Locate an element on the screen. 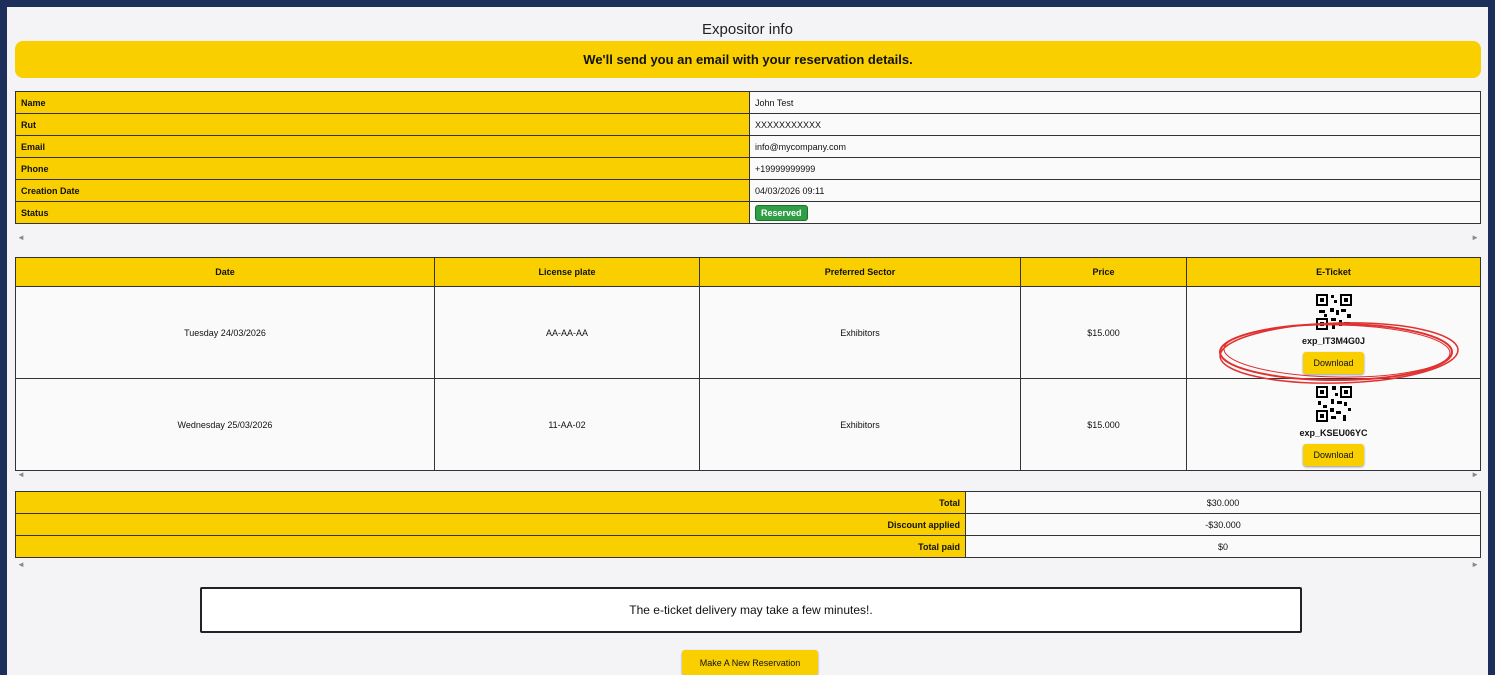  column-header-e-ticket: E-Ticket is located at coordinates (1333, 272).